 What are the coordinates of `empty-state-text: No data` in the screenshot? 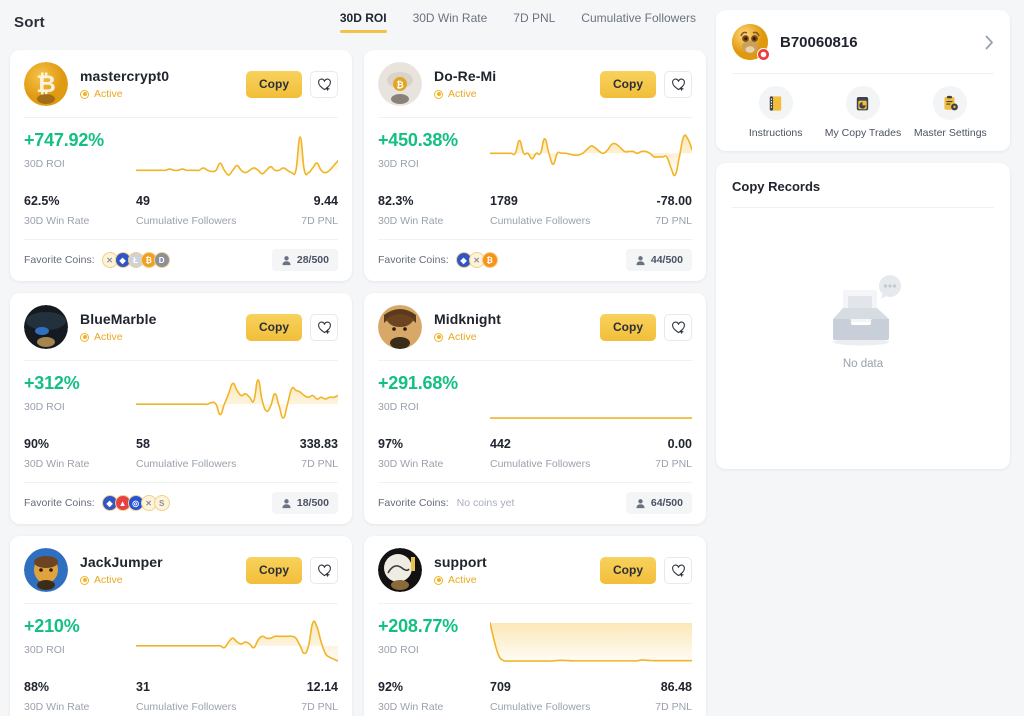 It's located at (863, 363).